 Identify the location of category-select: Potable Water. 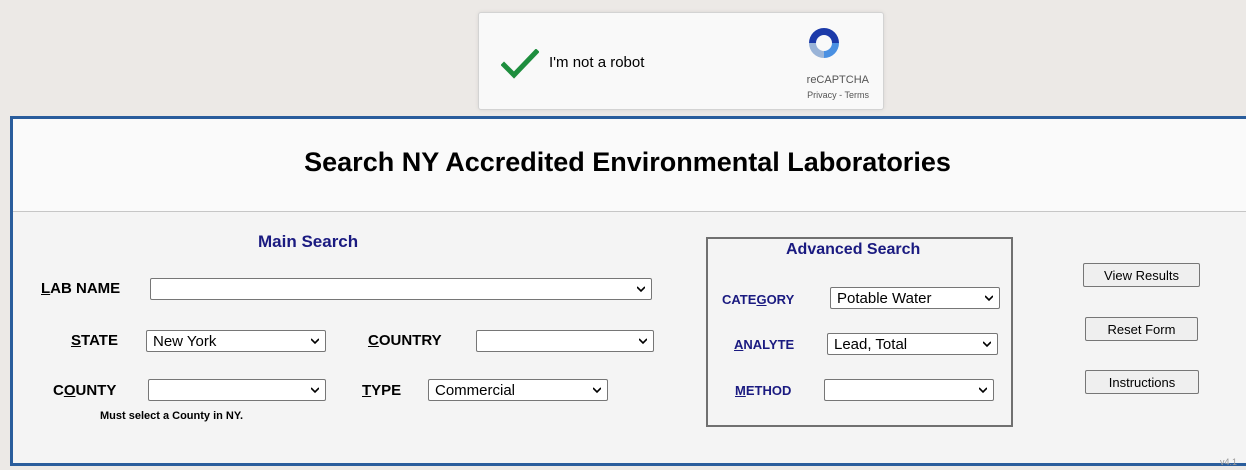
(915, 298).